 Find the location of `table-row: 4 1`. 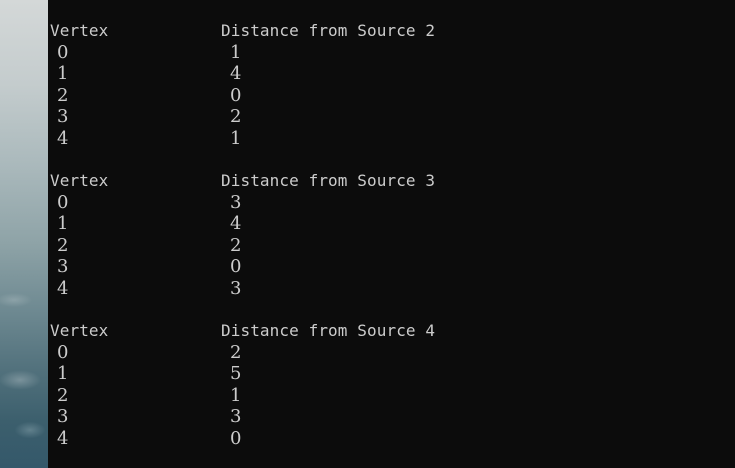

table-row: 4 1 is located at coordinates (380, 139).